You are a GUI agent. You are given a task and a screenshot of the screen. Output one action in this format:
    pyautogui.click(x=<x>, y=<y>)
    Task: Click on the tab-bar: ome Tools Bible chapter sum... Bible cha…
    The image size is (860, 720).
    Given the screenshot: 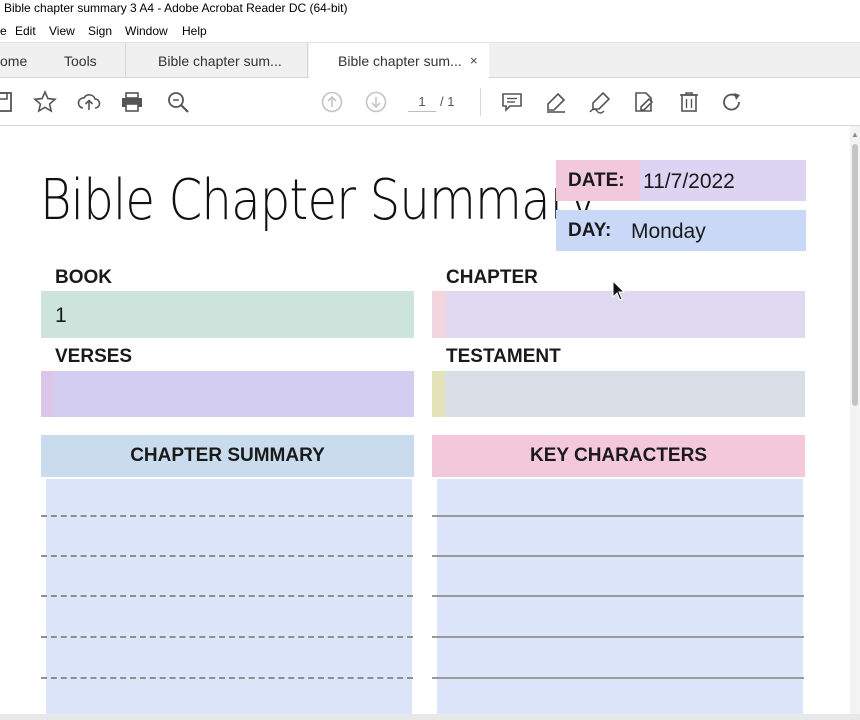 What is the action you would take?
    pyautogui.click(x=430, y=61)
    